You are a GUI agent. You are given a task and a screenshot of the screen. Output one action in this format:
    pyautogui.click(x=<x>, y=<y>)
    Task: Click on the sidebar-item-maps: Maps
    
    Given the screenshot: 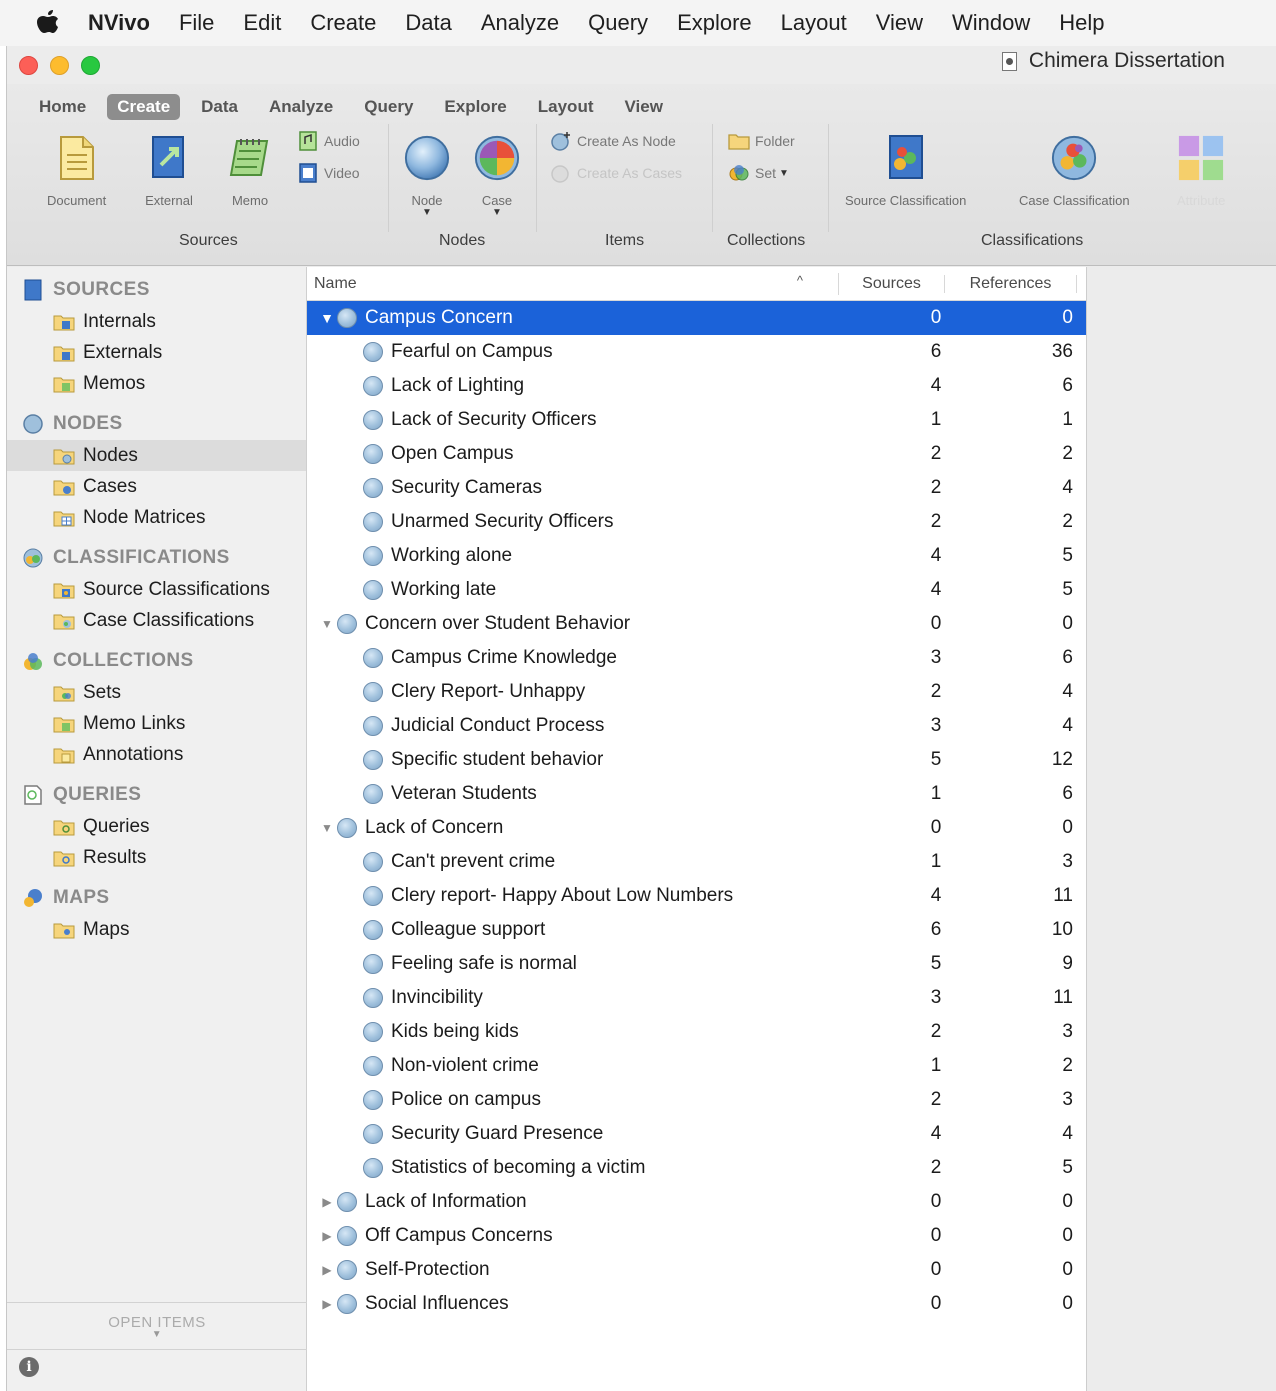 What is the action you would take?
    pyautogui.click(x=156, y=929)
    